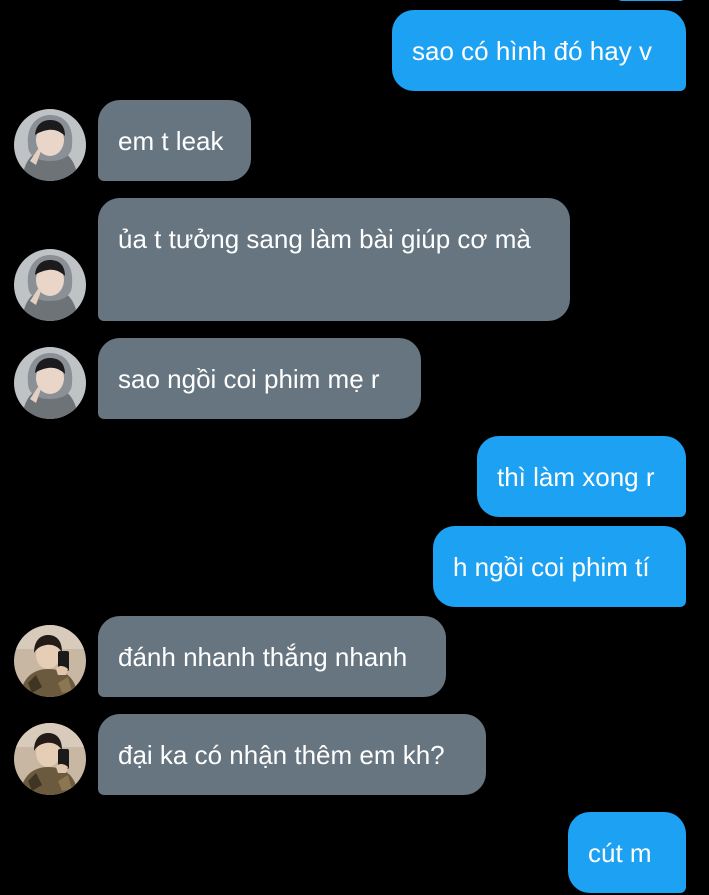  I want to click on message-bubble-outgoing: h ngồi coi phim tí, so click(559, 566).